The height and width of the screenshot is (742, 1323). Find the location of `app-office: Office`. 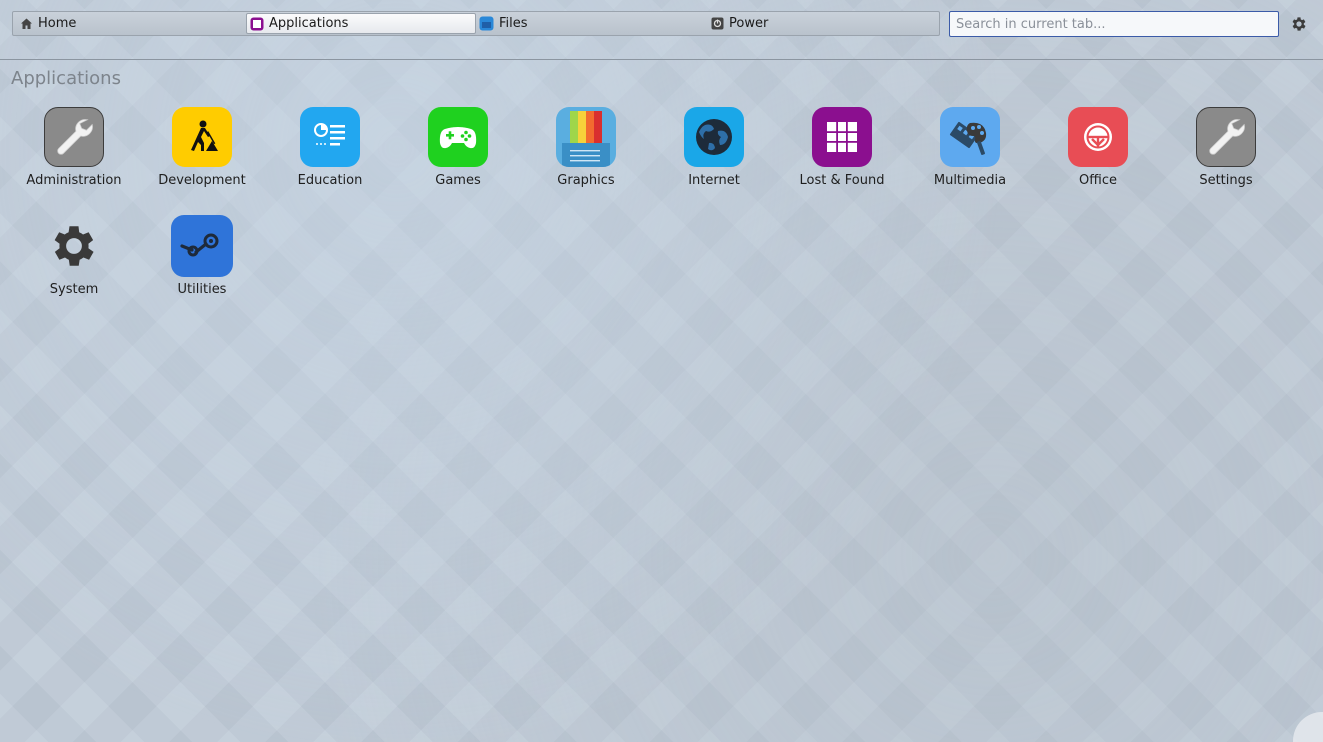

app-office: Office is located at coordinates (1098, 146).